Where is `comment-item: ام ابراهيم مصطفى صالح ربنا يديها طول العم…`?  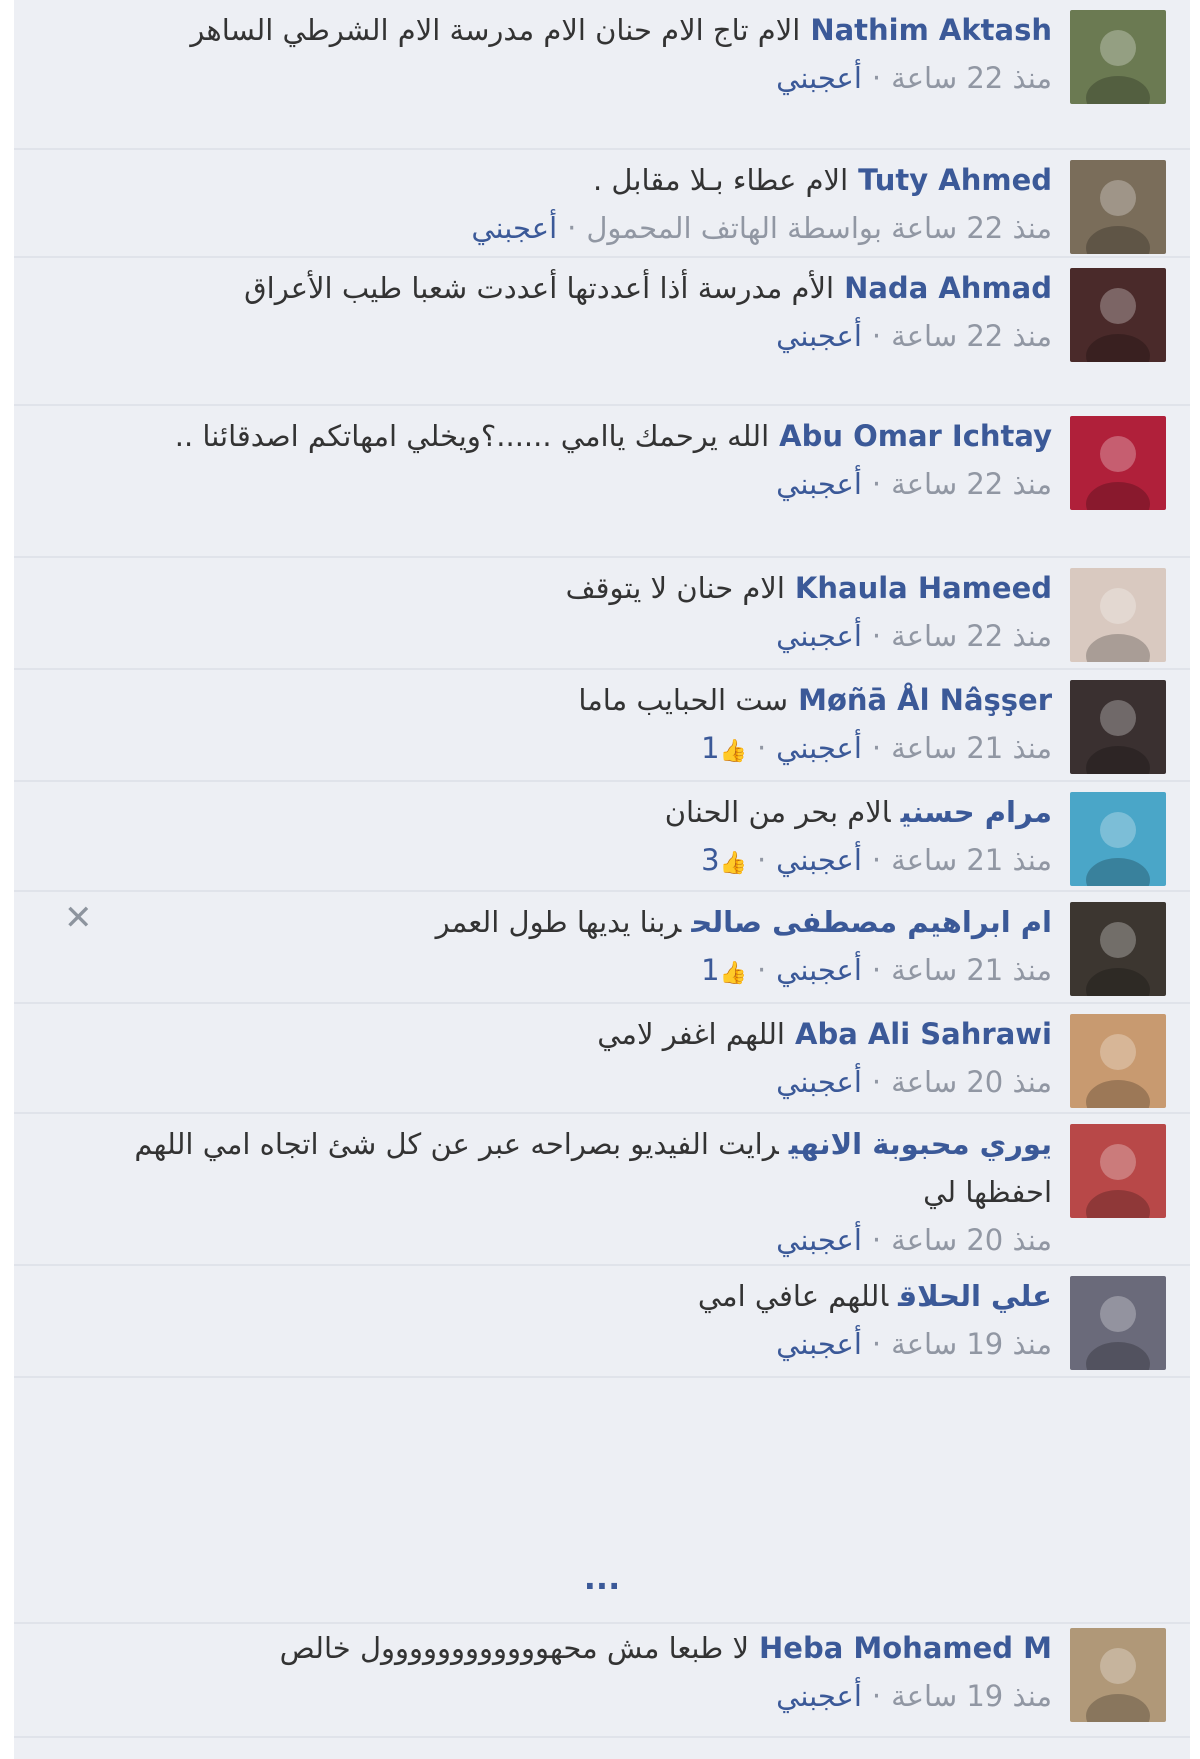 comment-item: ام ابراهيم مصطفى صالح ربنا يديها طول العم… is located at coordinates (602, 948).